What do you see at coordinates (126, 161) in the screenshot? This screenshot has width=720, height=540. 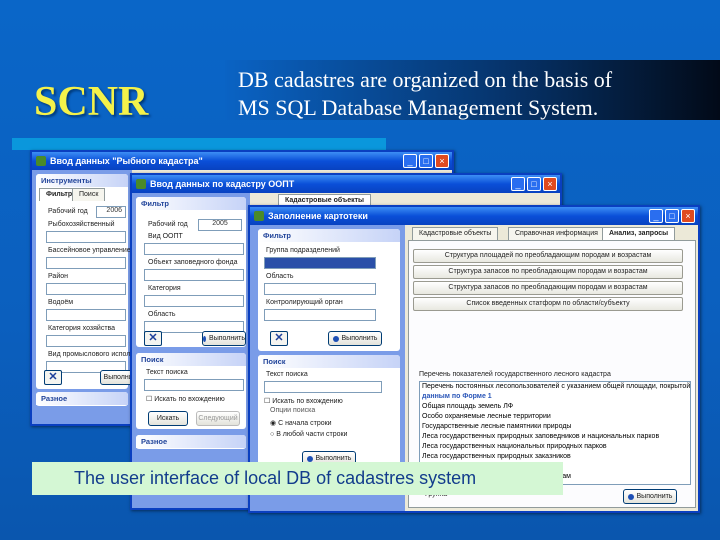 I see `window-title: Ввод данных "Рыбного кадастра"` at bounding box center [126, 161].